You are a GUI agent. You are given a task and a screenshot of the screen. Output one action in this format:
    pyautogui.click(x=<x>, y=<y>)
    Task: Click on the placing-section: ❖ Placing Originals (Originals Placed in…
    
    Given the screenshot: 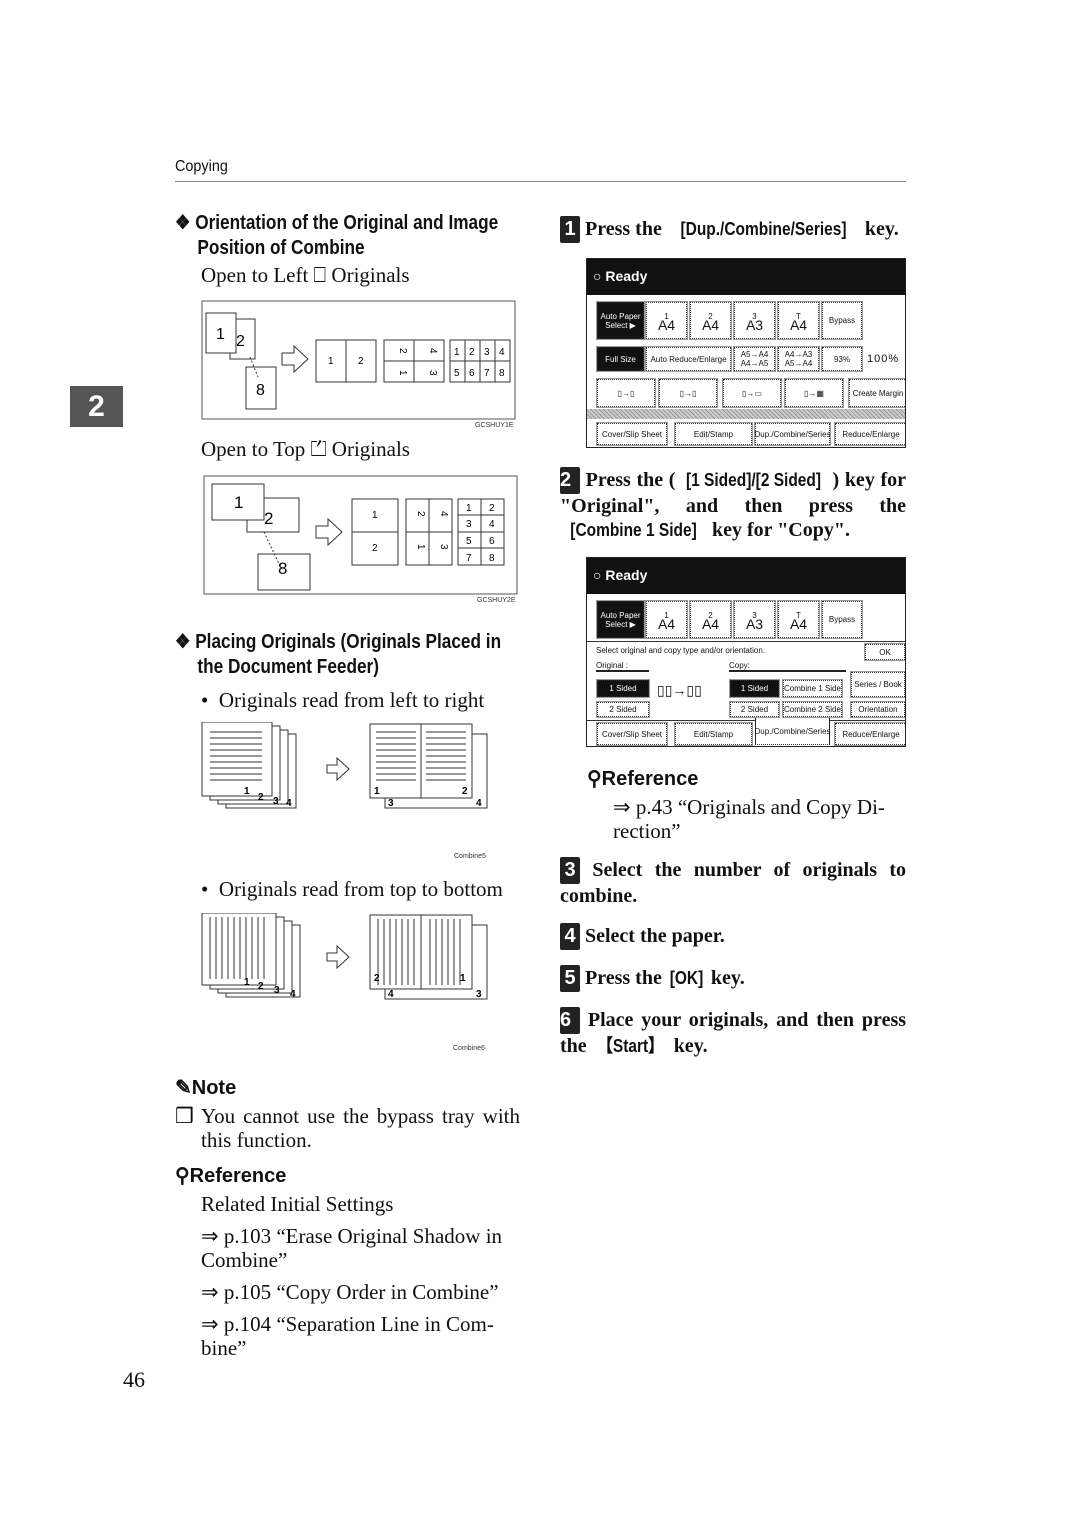 What is the action you would take?
    pyautogui.click(x=350, y=671)
    